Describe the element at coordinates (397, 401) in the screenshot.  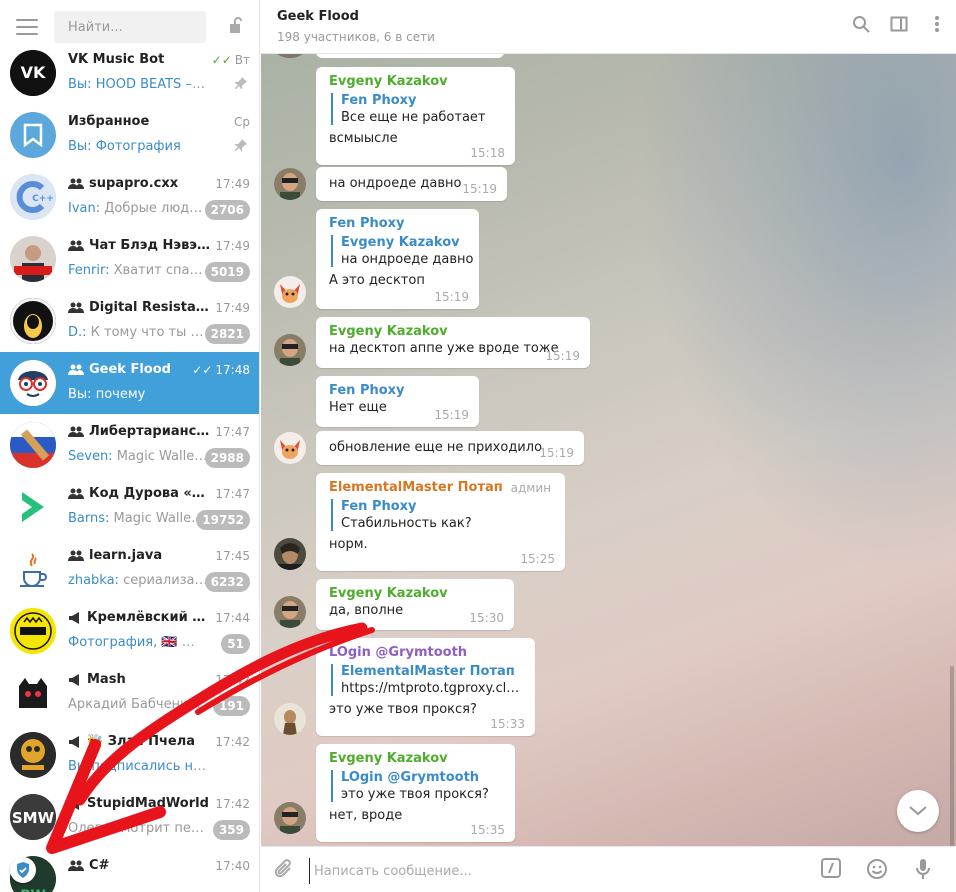
I see `message-bubble: Fen Phoxy Нет еще 15:19` at that location.